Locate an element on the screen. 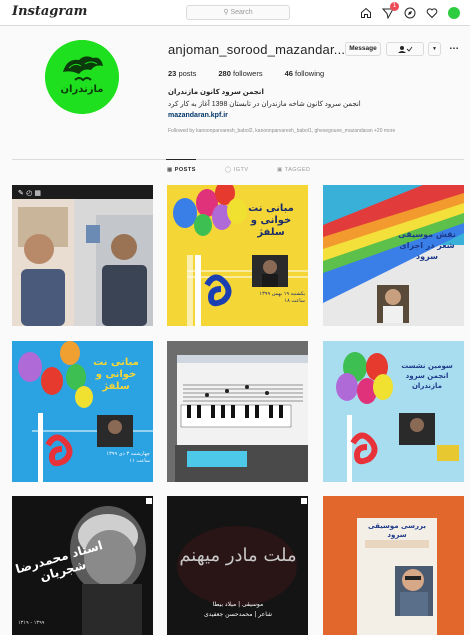  chevron-down-icon: ▼ is located at coordinates (434, 49).